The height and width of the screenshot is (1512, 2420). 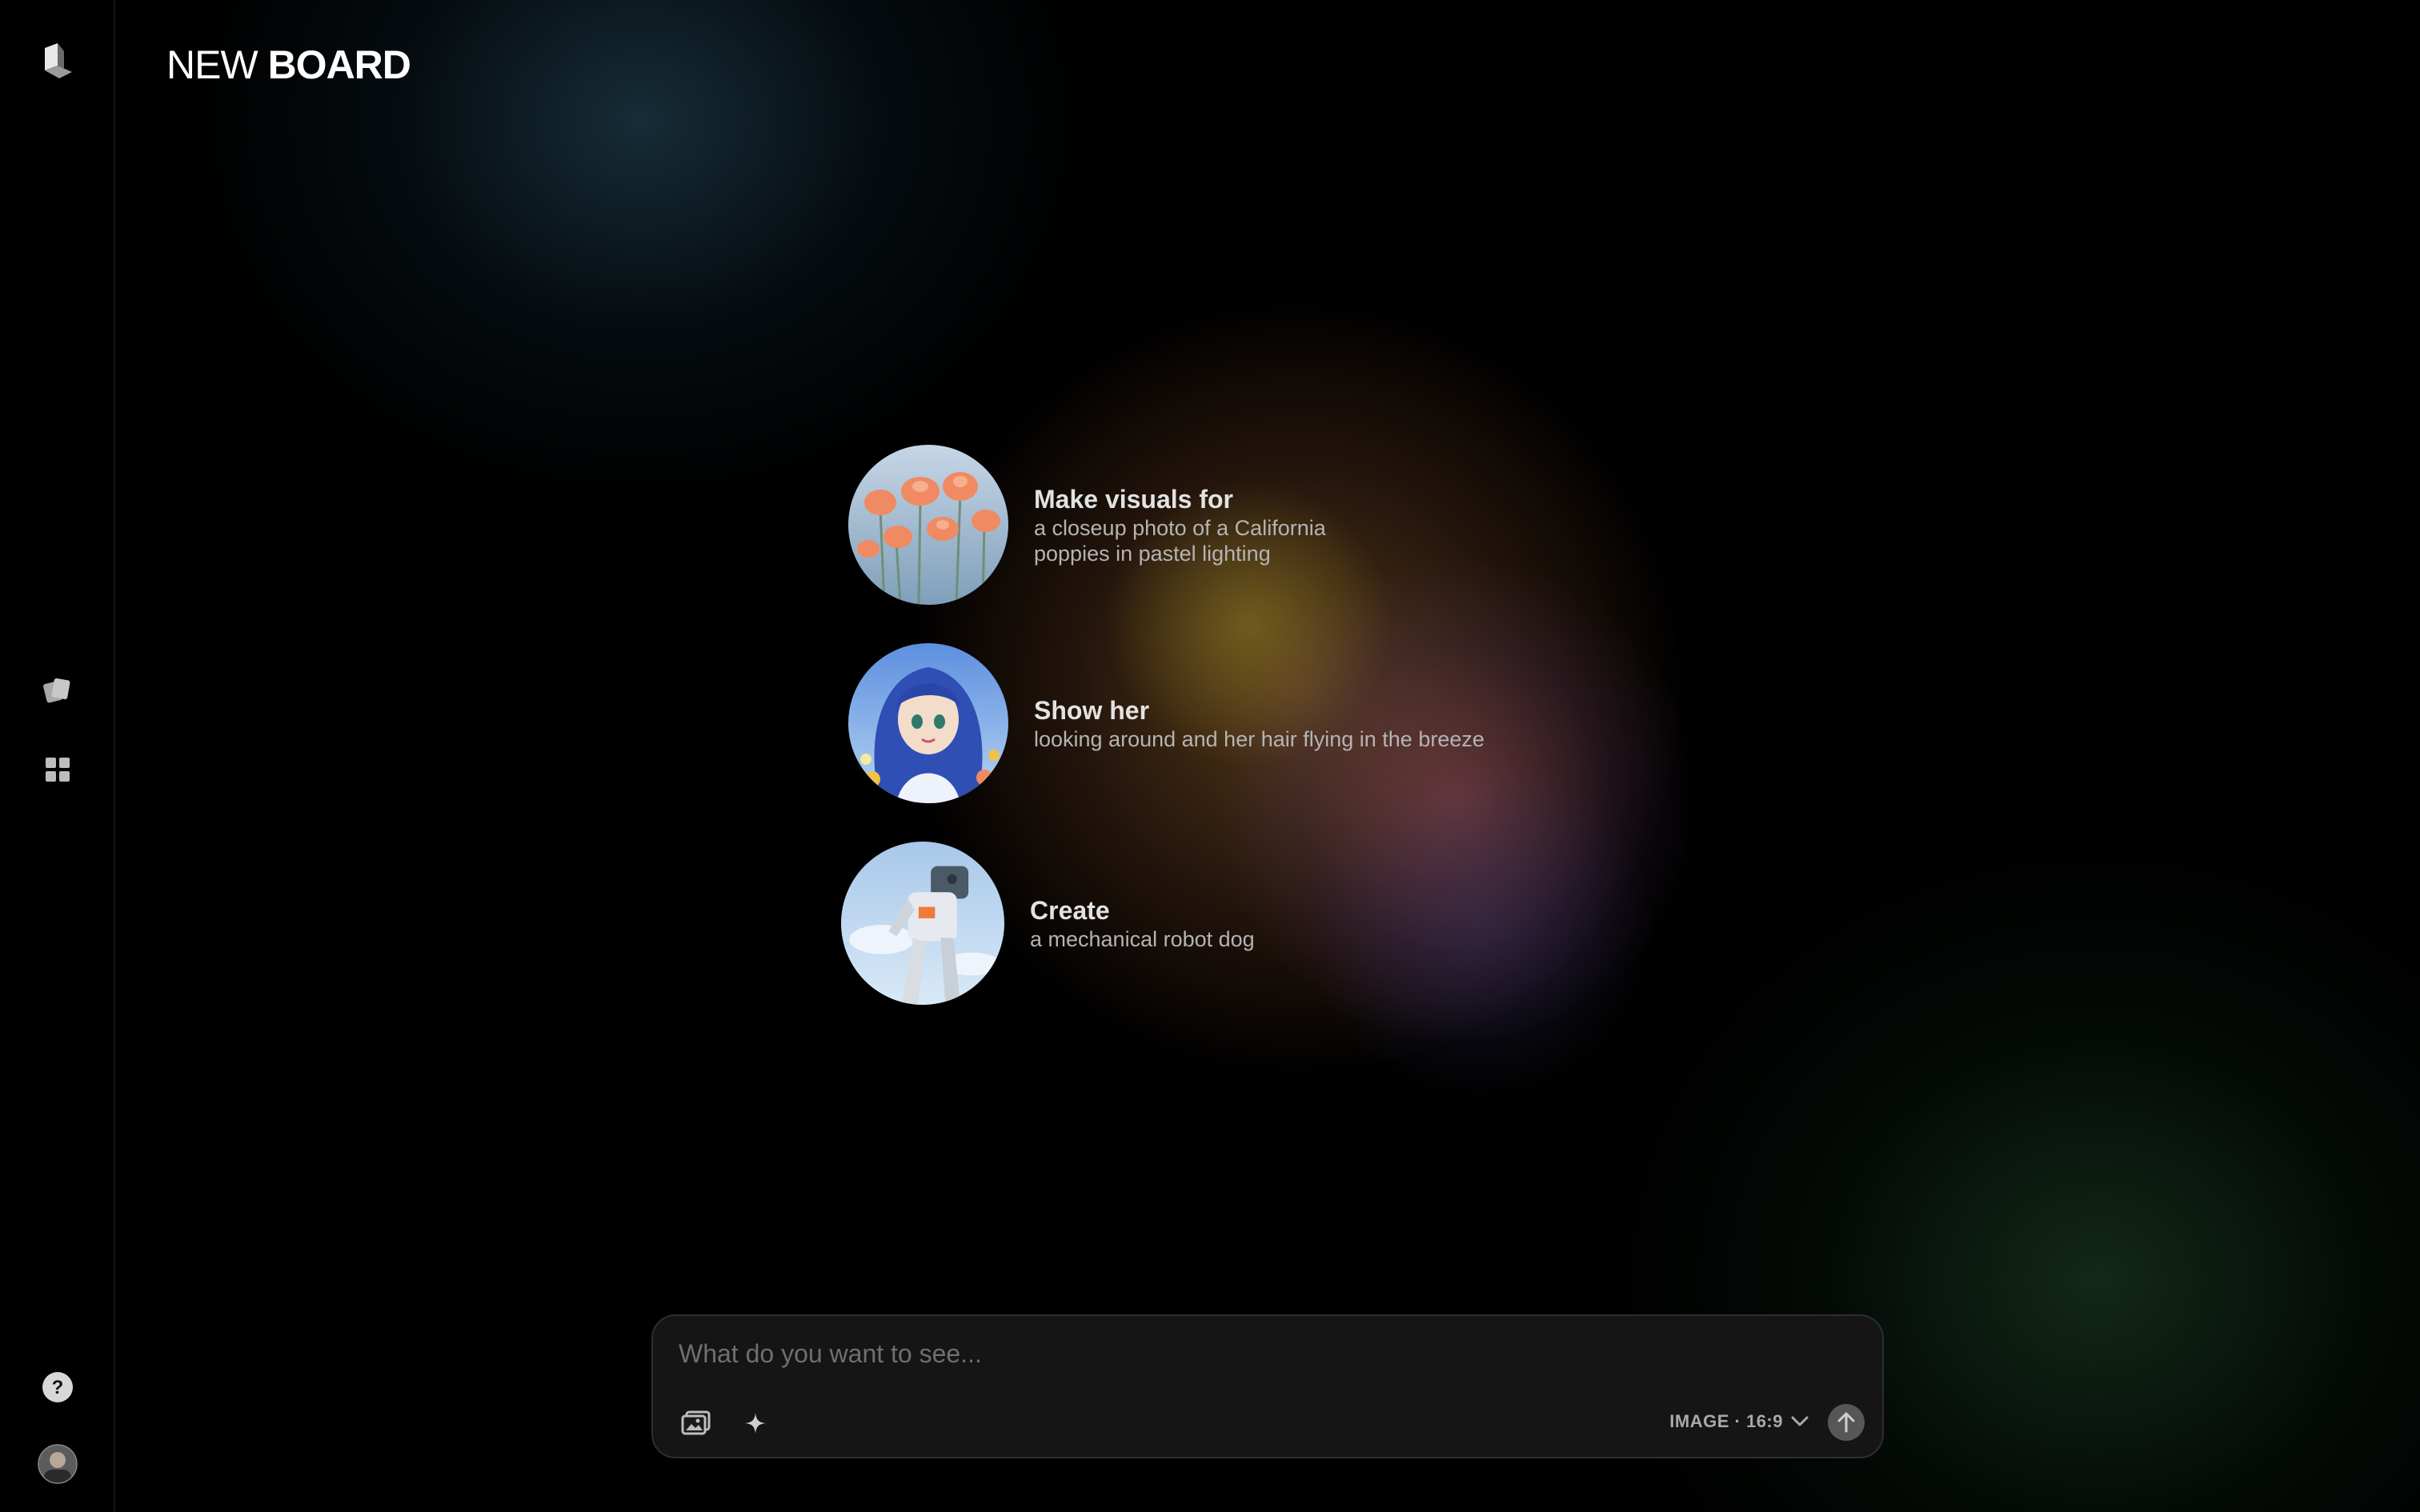 I want to click on suggestion-title: Show her, so click(x=1092, y=710).